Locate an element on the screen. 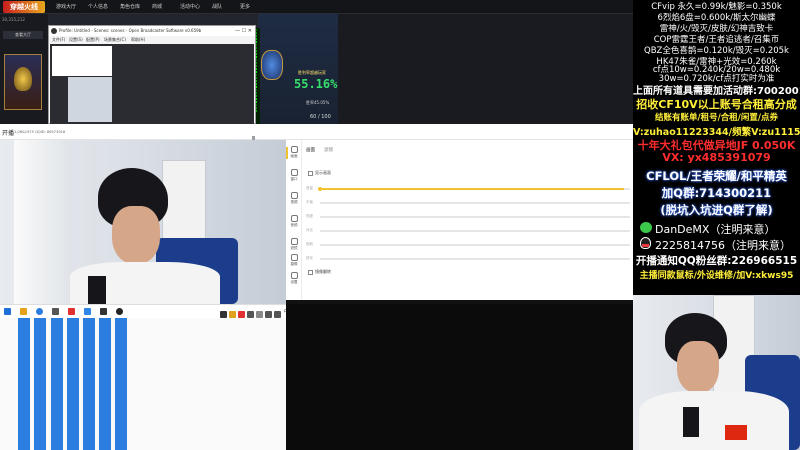 This screenshot has width=800, height=450. mirror-checkbox: 镜像翻转 is located at coordinates (319, 272).